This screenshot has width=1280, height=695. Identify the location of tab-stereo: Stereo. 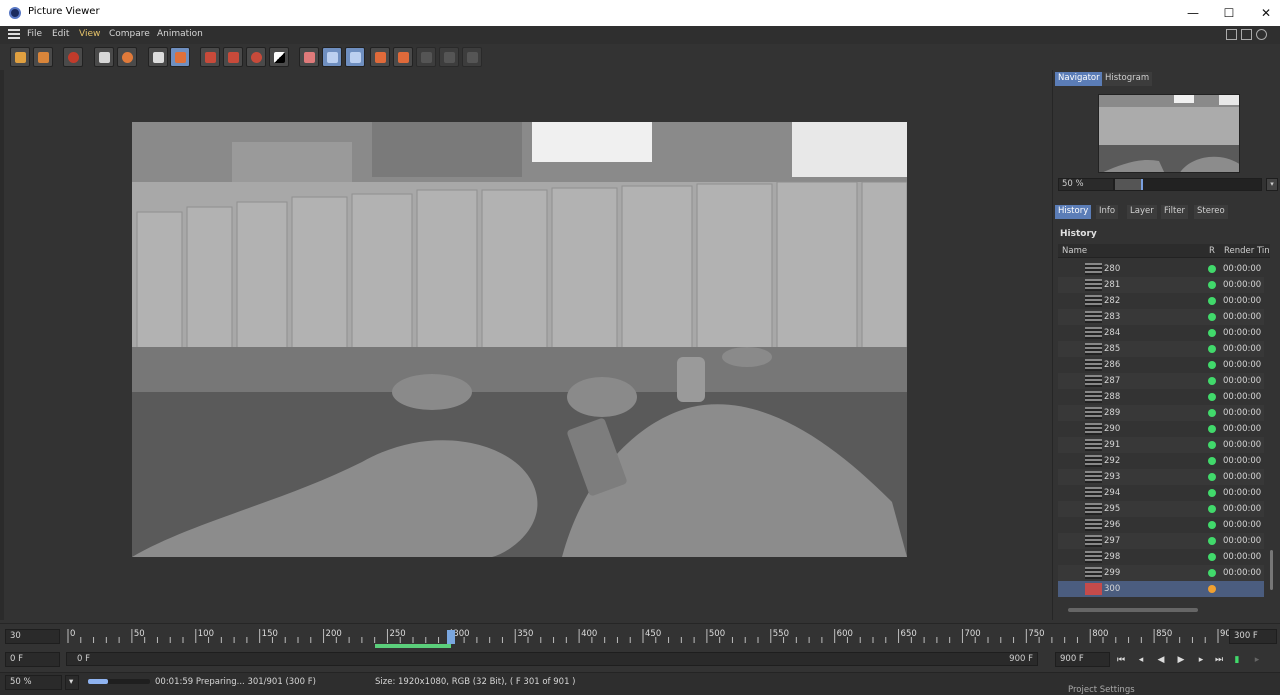
(1211, 212).